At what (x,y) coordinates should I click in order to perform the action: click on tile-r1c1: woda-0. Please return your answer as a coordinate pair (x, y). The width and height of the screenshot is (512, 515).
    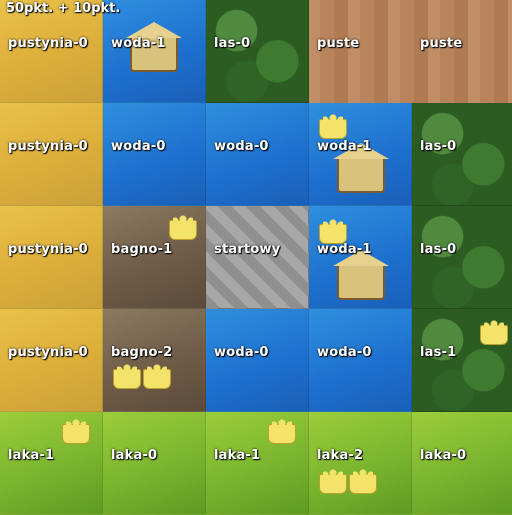
    Looking at the image, I should click on (154, 154).